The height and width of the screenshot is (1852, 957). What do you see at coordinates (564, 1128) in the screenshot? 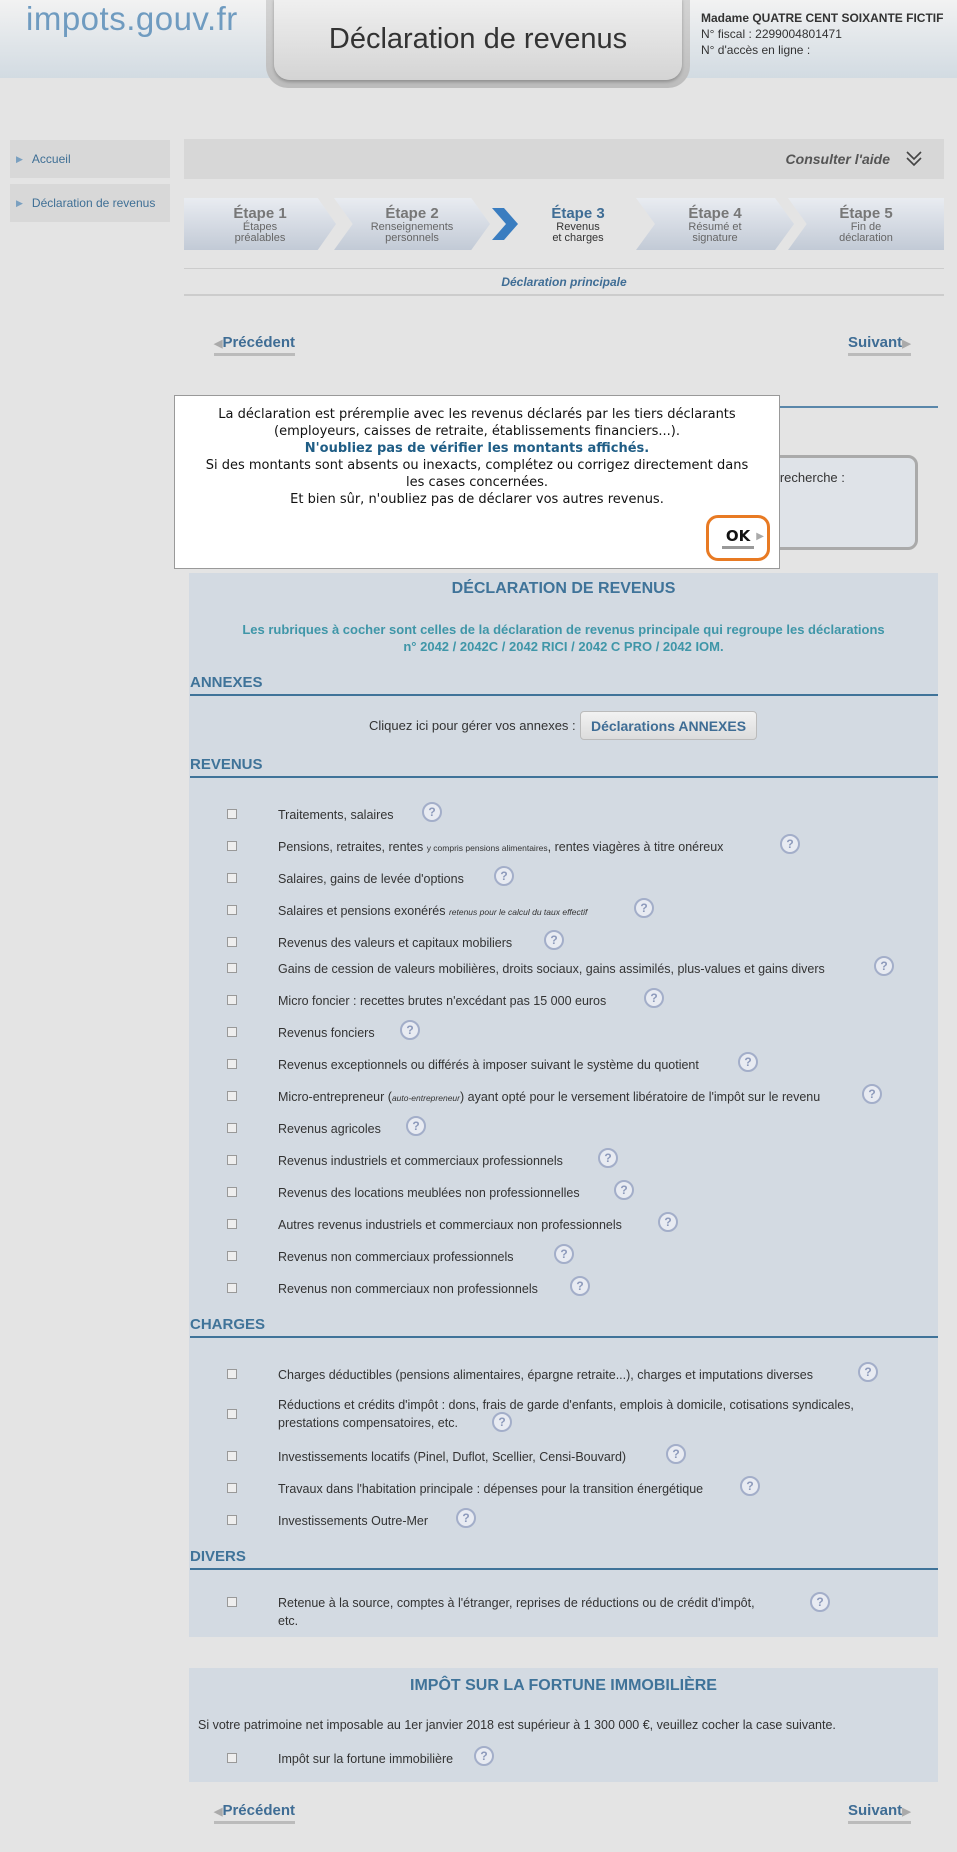
I see `list-item: Revenus agricoles ?` at bounding box center [564, 1128].